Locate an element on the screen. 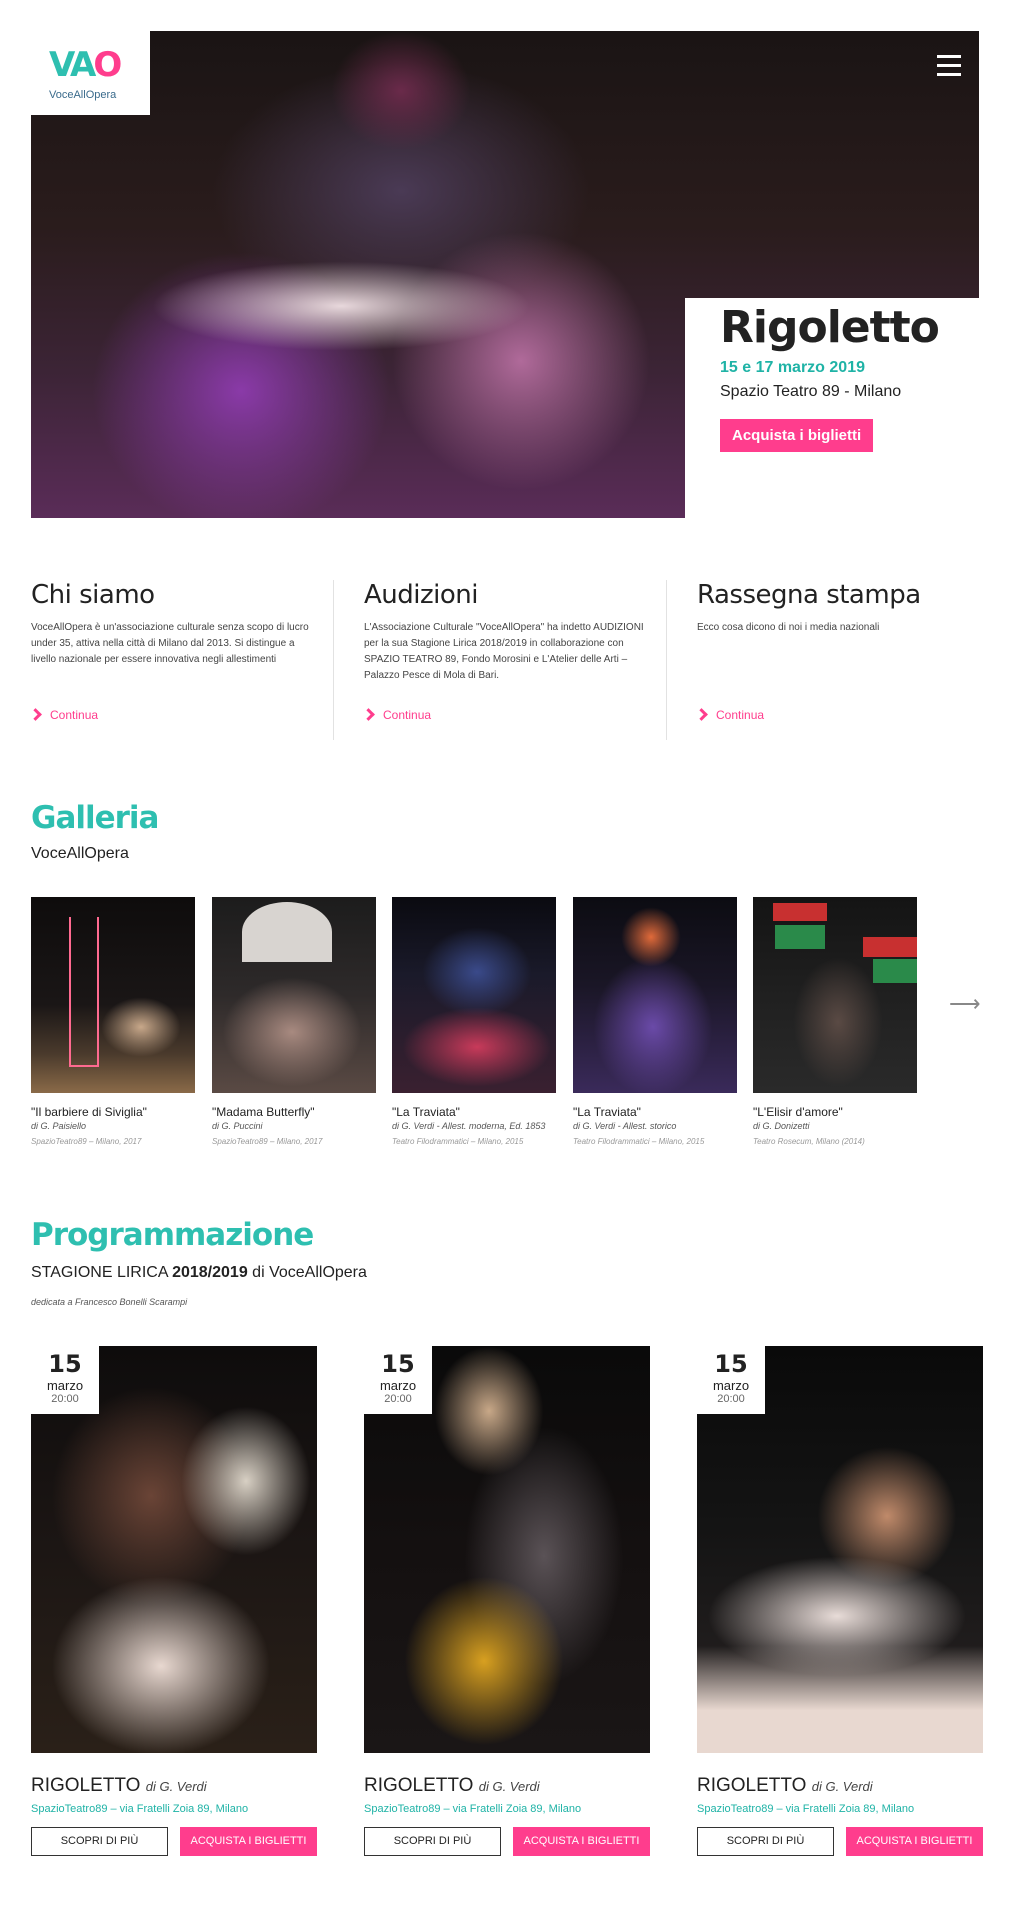 The width and height of the screenshot is (1010, 1921). gallery-caption: "Il barbiere di Siviglia" is located at coordinates (89, 1112).